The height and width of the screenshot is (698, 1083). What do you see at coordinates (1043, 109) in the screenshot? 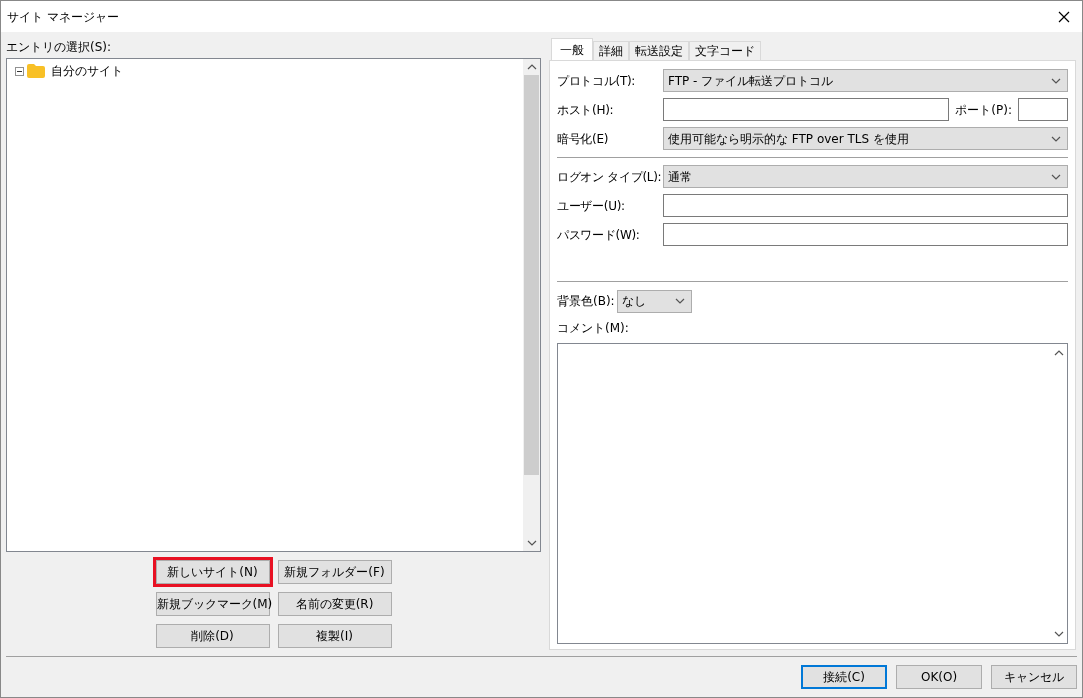
I see `port-field` at bounding box center [1043, 109].